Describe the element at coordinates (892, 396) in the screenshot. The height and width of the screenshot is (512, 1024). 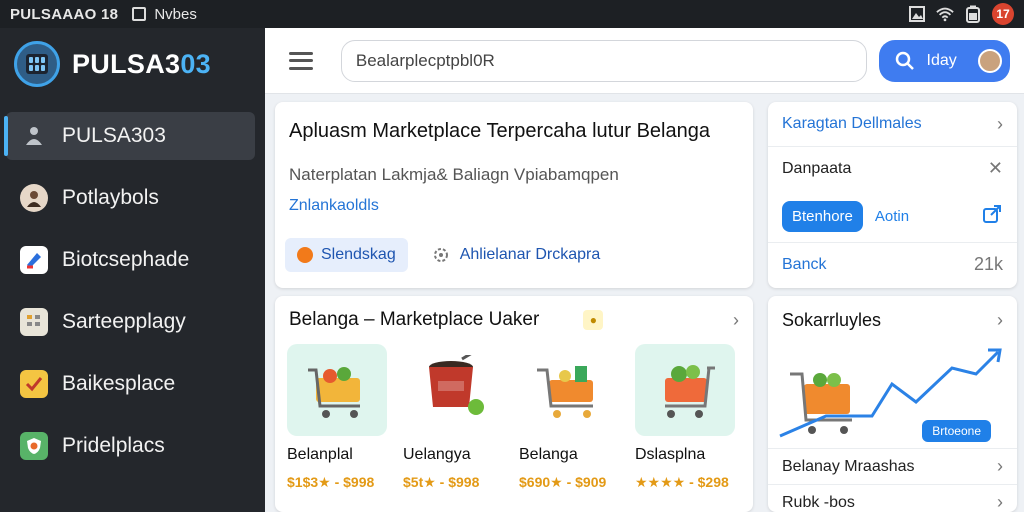
I see `trend-illustration: Brtoeone` at that location.